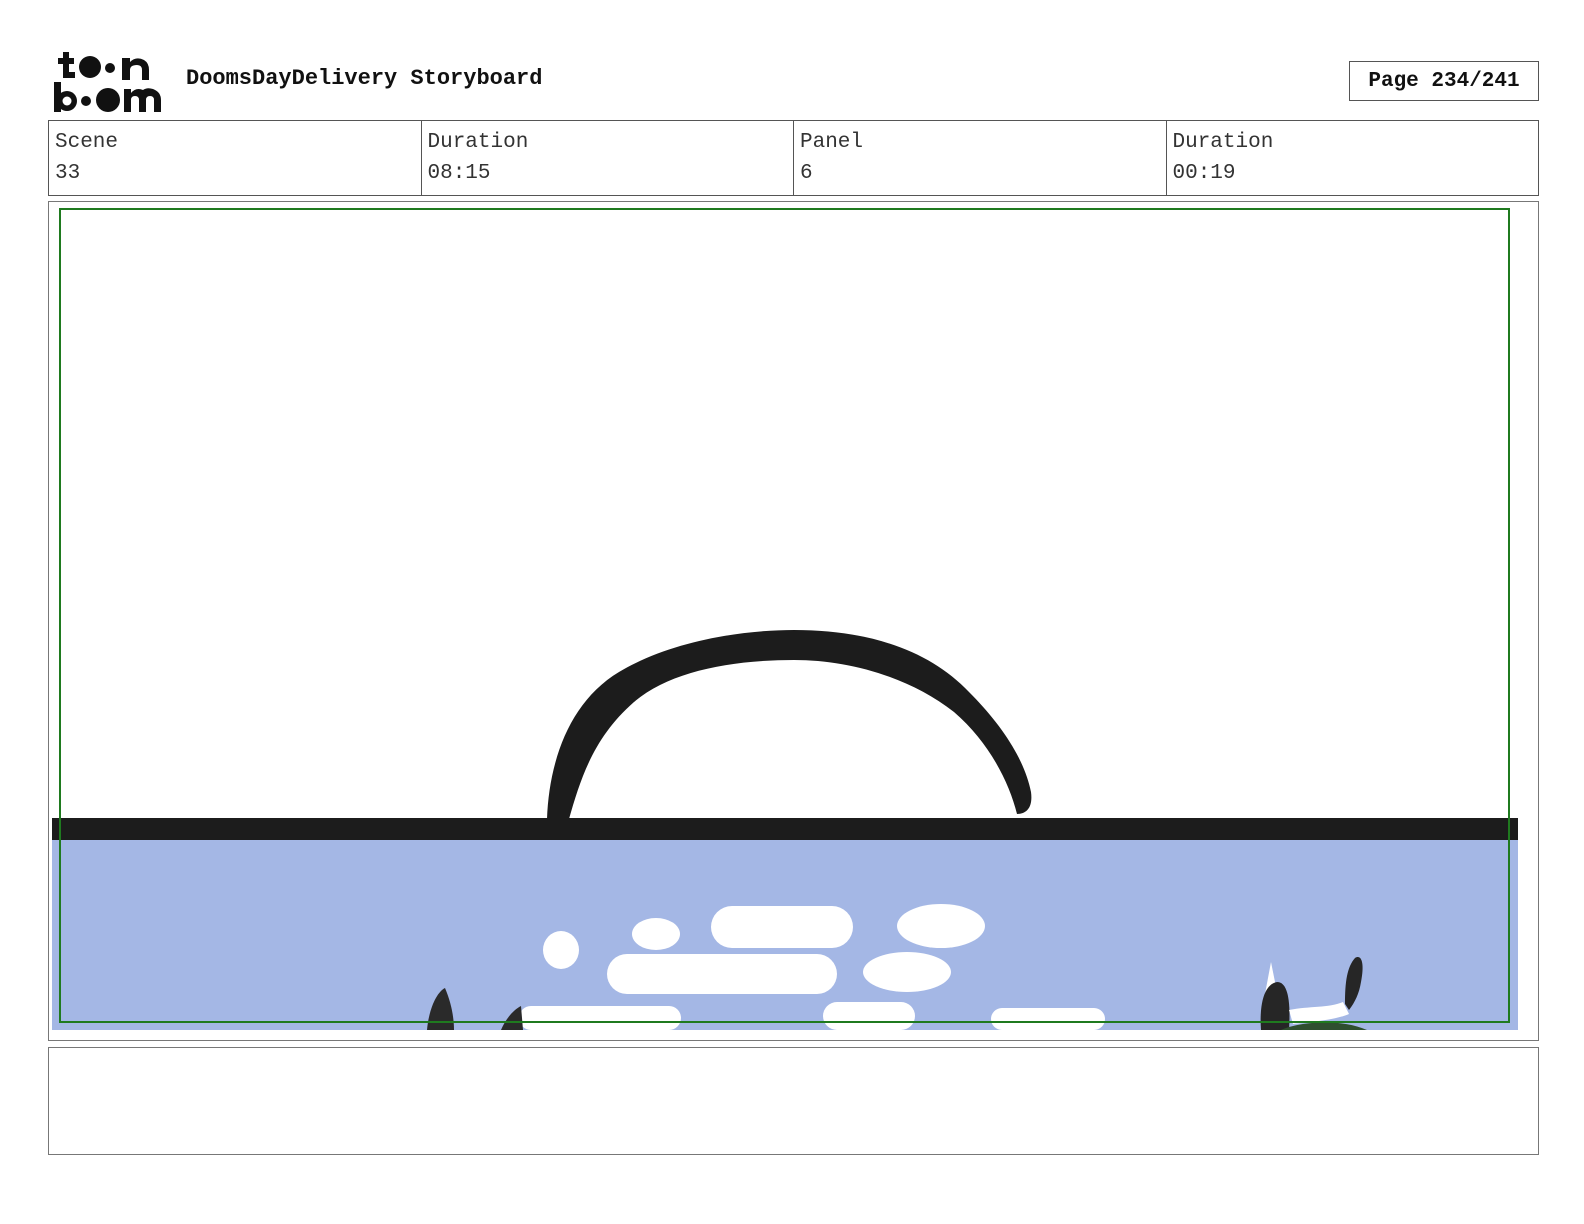  What do you see at coordinates (806, 173) in the screenshot?
I see `panel-value: 6` at bounding box center [806, 173].